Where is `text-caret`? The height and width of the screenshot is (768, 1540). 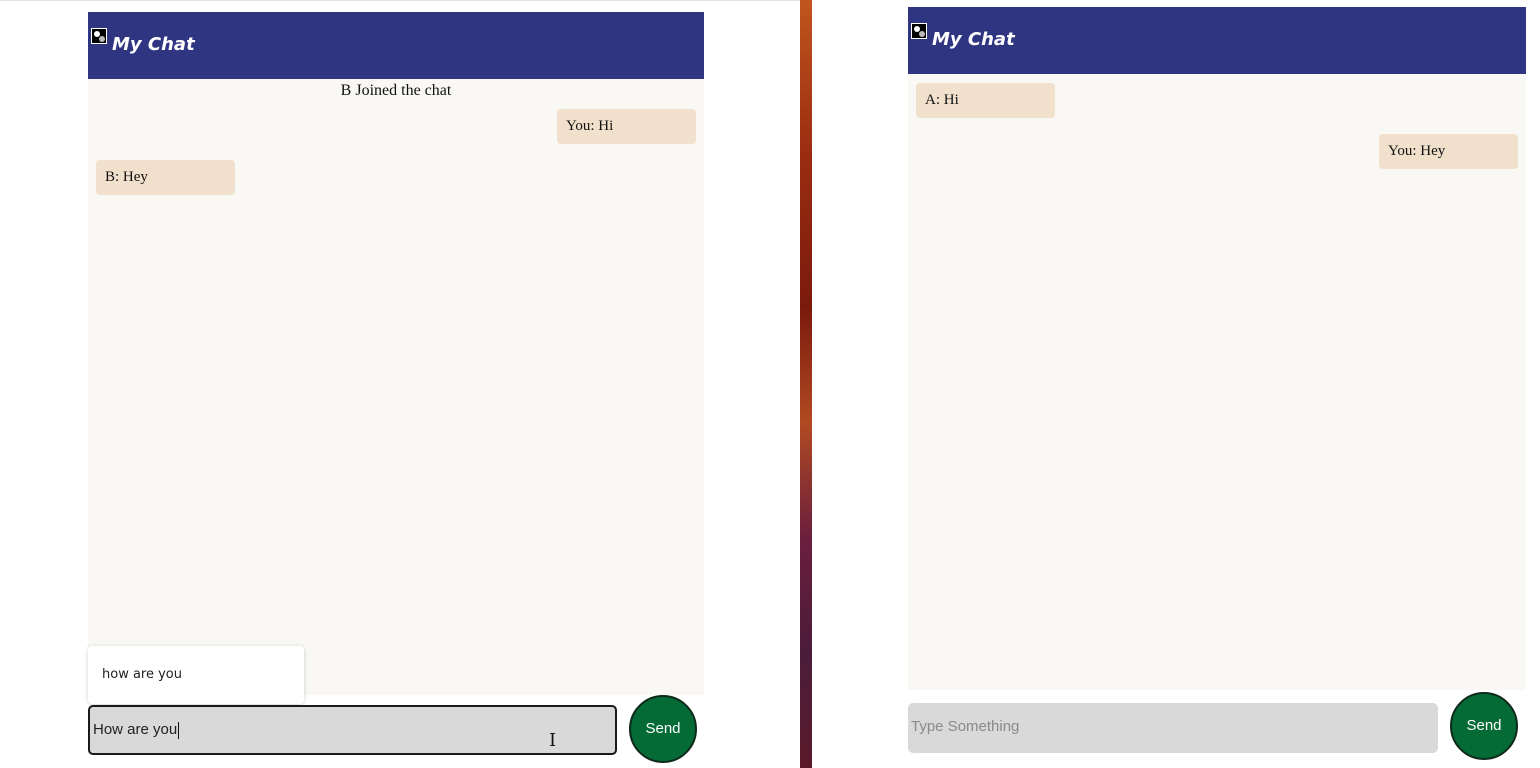 text-caret is located at coordinates (179, 730).